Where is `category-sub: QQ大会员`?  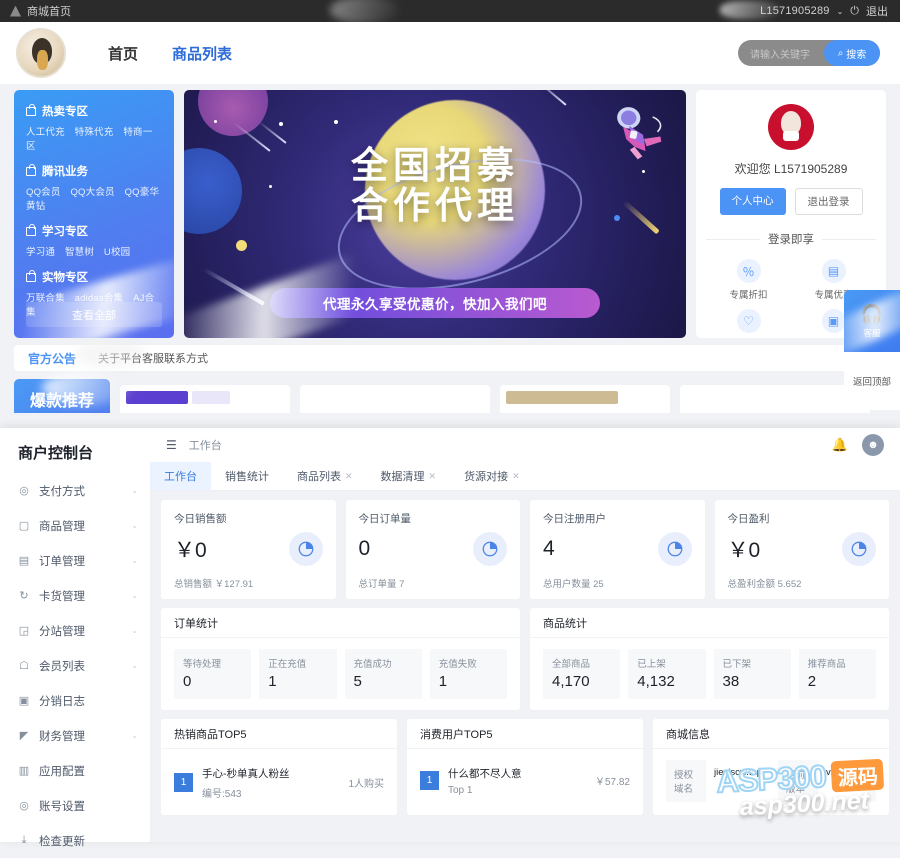 category-sub: QQ大会员 is located at coordinates (92, 192).